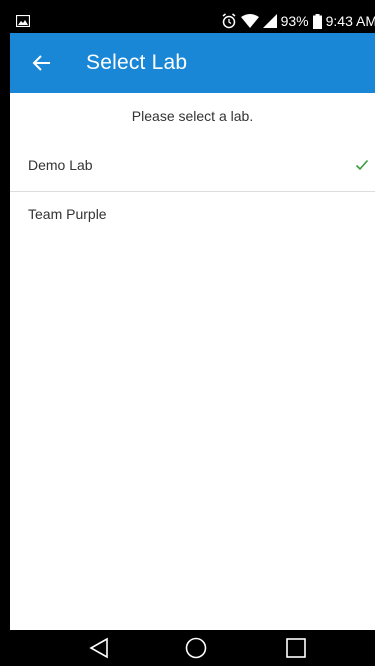 This screenshot has height=666, width=375. I want to click on lab-item-team-purple: Team Purple, so click(192, 216).